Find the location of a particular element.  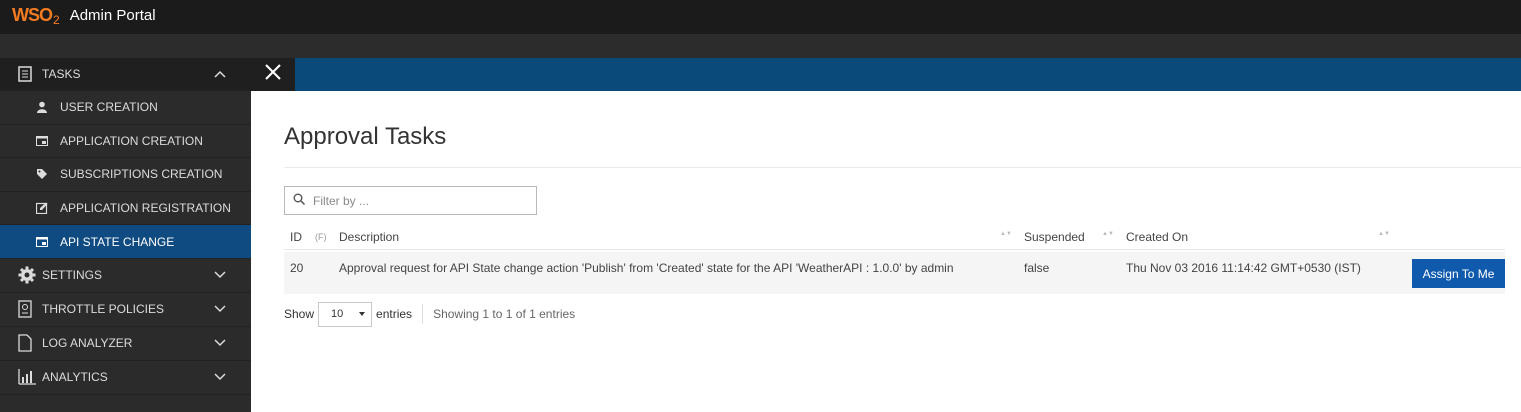

edit-icon is located at coordinates (45, 208).